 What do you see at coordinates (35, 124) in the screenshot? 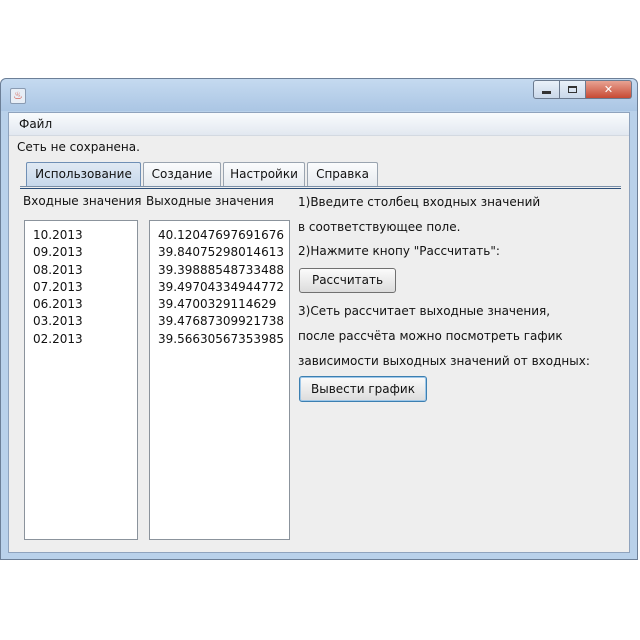
I see `menu-file: Файл` at bounding box center [35, 124].